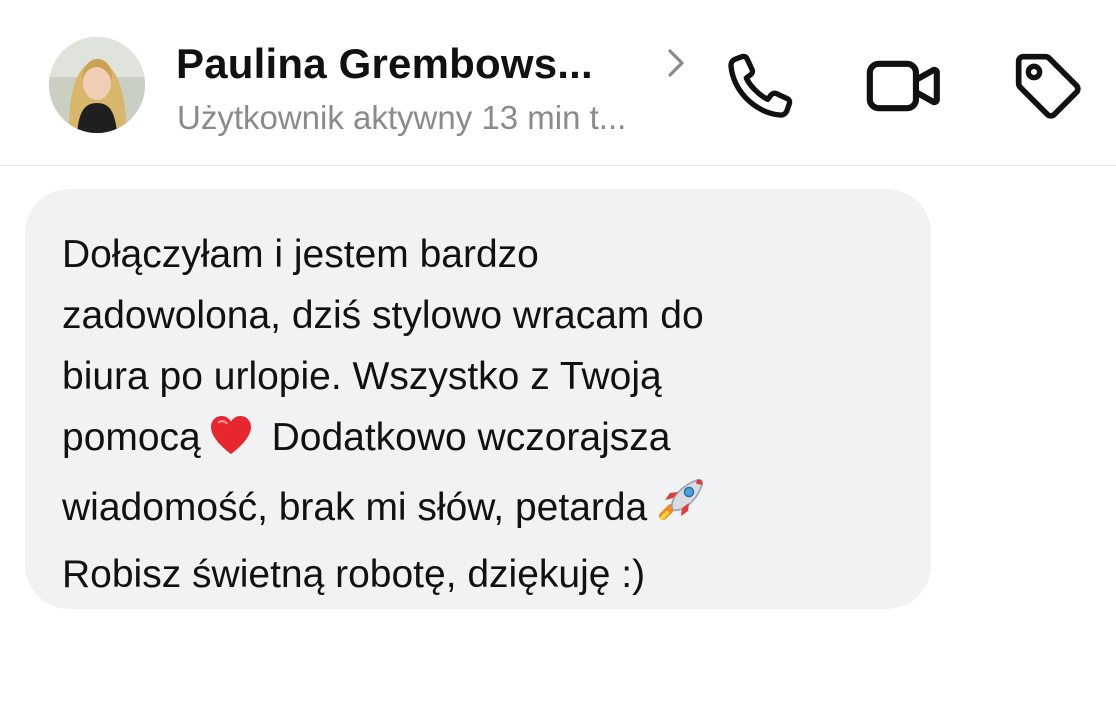 Image resolution: width=1116 pixels, height=710 pixels. I want to click on tag-icon, so click(1048, 86).